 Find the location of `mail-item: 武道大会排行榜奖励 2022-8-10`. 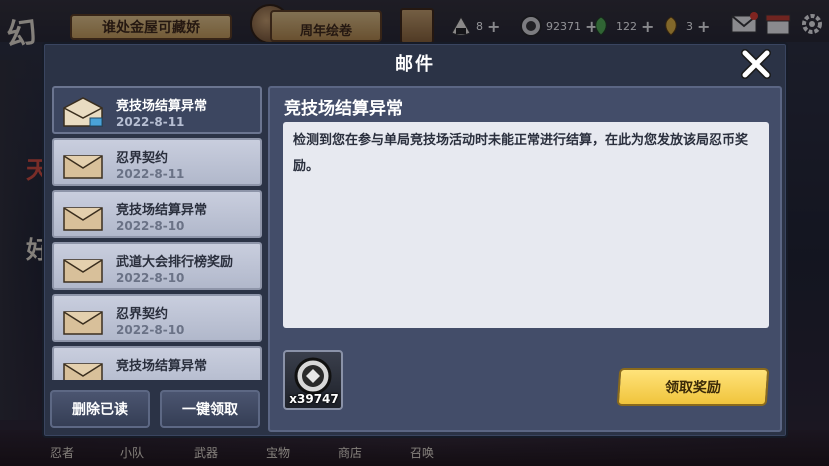

mail-item: 武道大会排行榜奖励 2022-8-10 is located at coordinates (157, 266).